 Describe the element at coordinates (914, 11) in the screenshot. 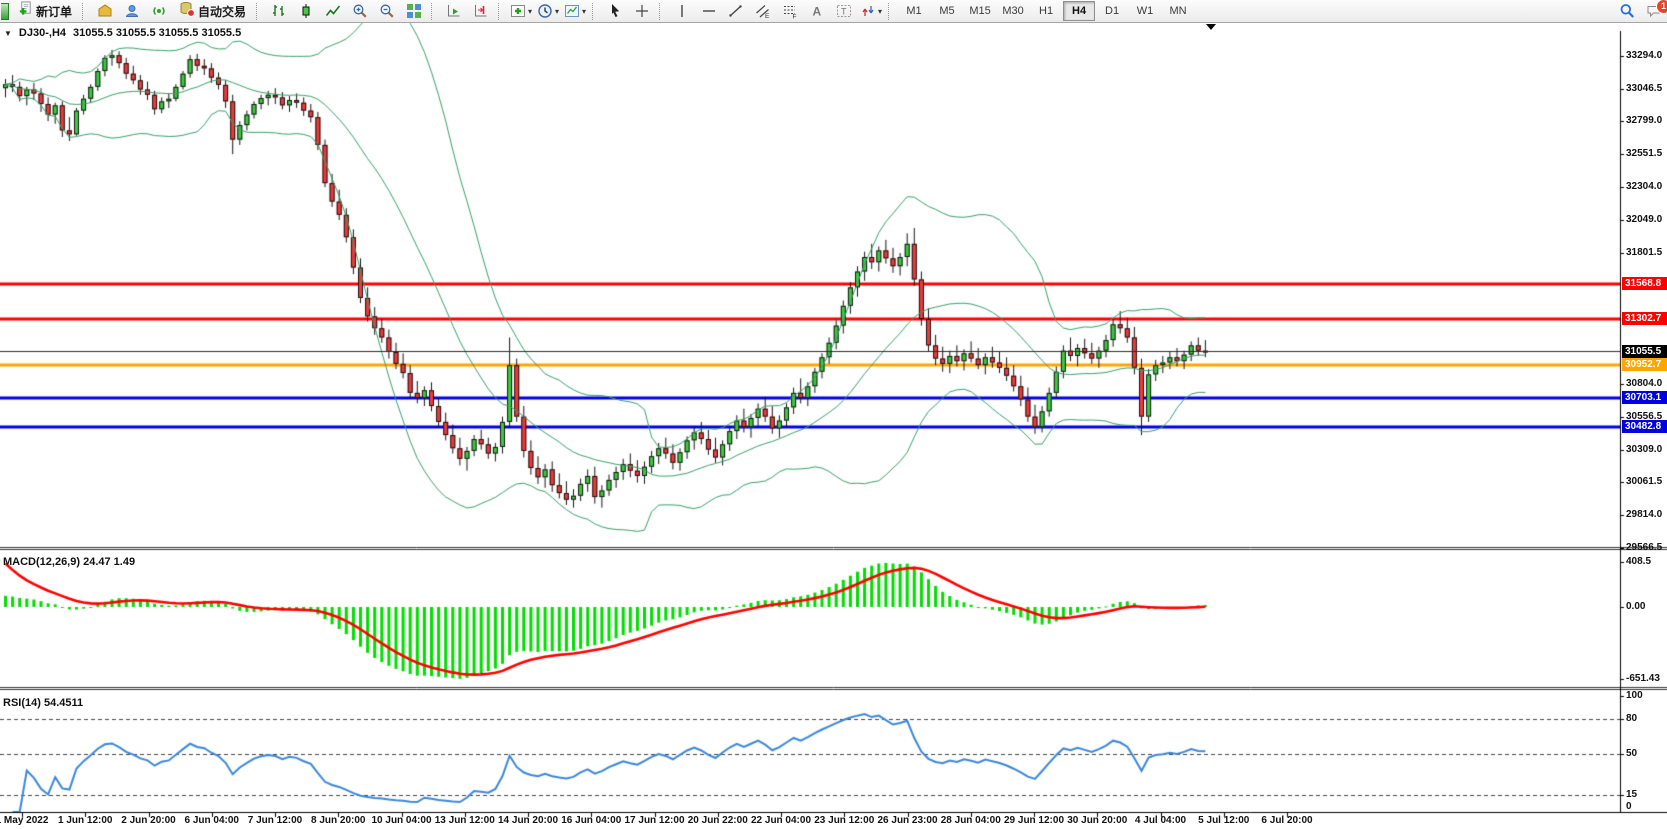

I see `timeframe-m1: M1` at that location.